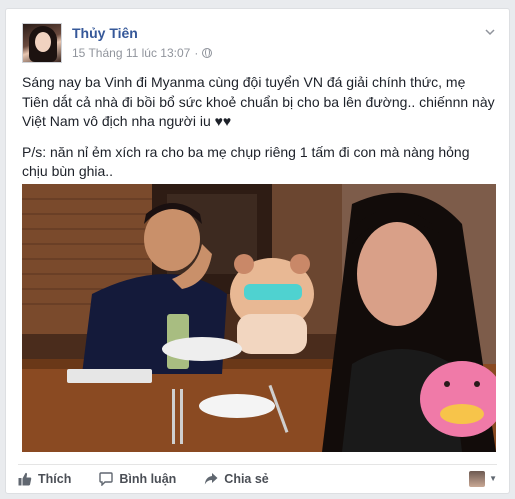  What do you see at coordinates (25, 478) in the screenshot?
I see `thumbs-up-icon` at bounding box center [25, 478].